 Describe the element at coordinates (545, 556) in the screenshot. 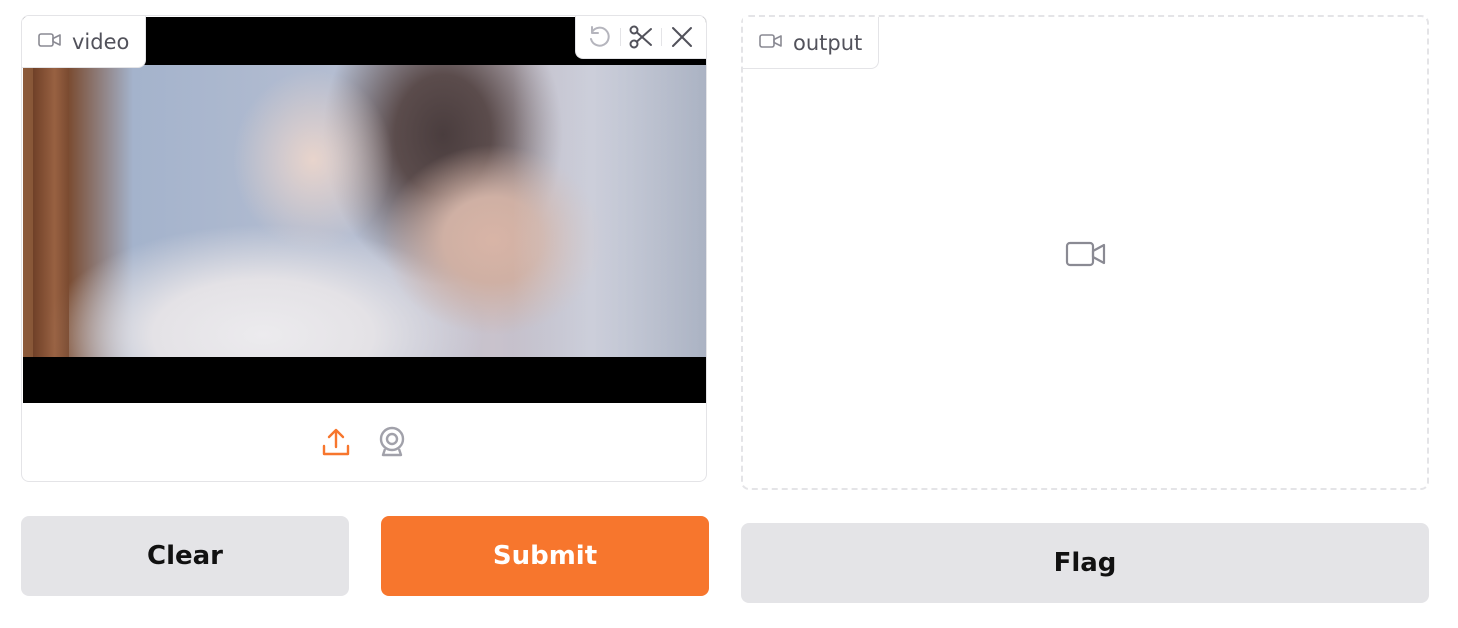

I see `submit-button: Submit` at that location.